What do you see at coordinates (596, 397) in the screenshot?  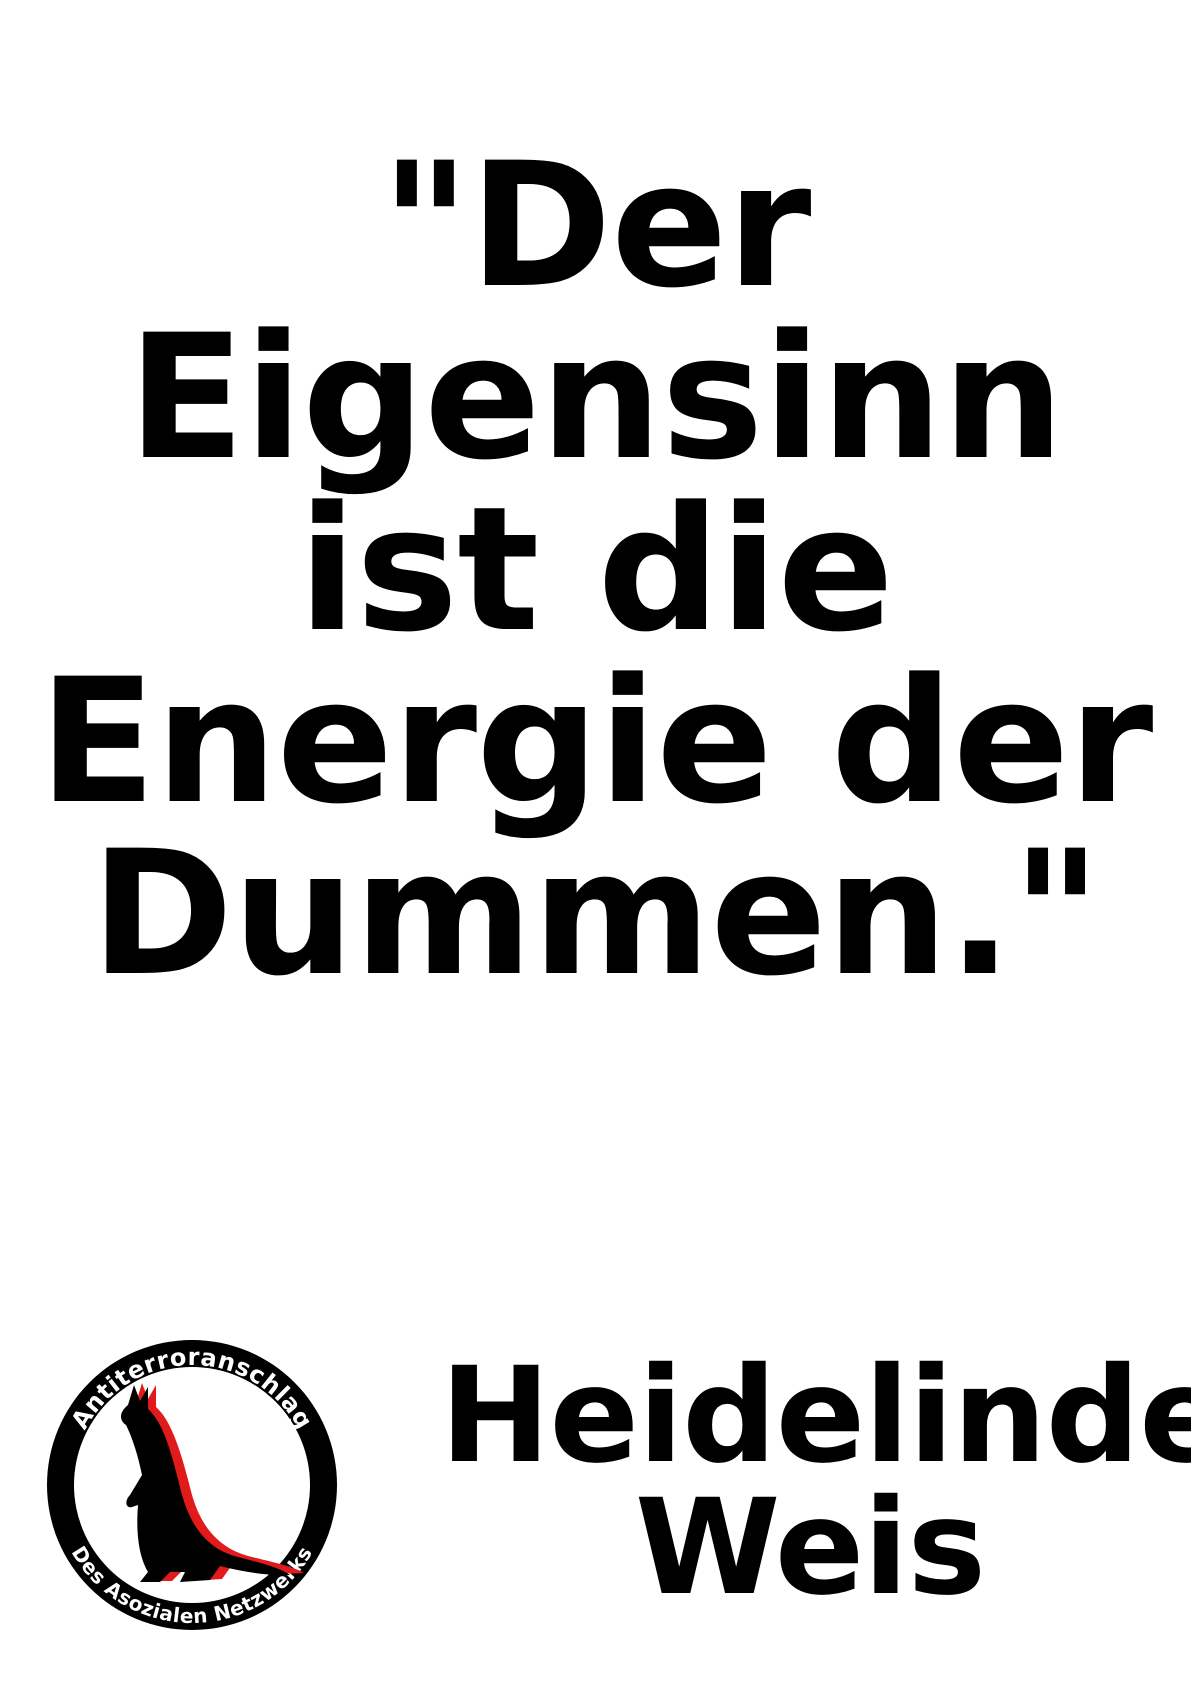 I see `quote-line: Eigensinn` at bounding box center [596, 397].